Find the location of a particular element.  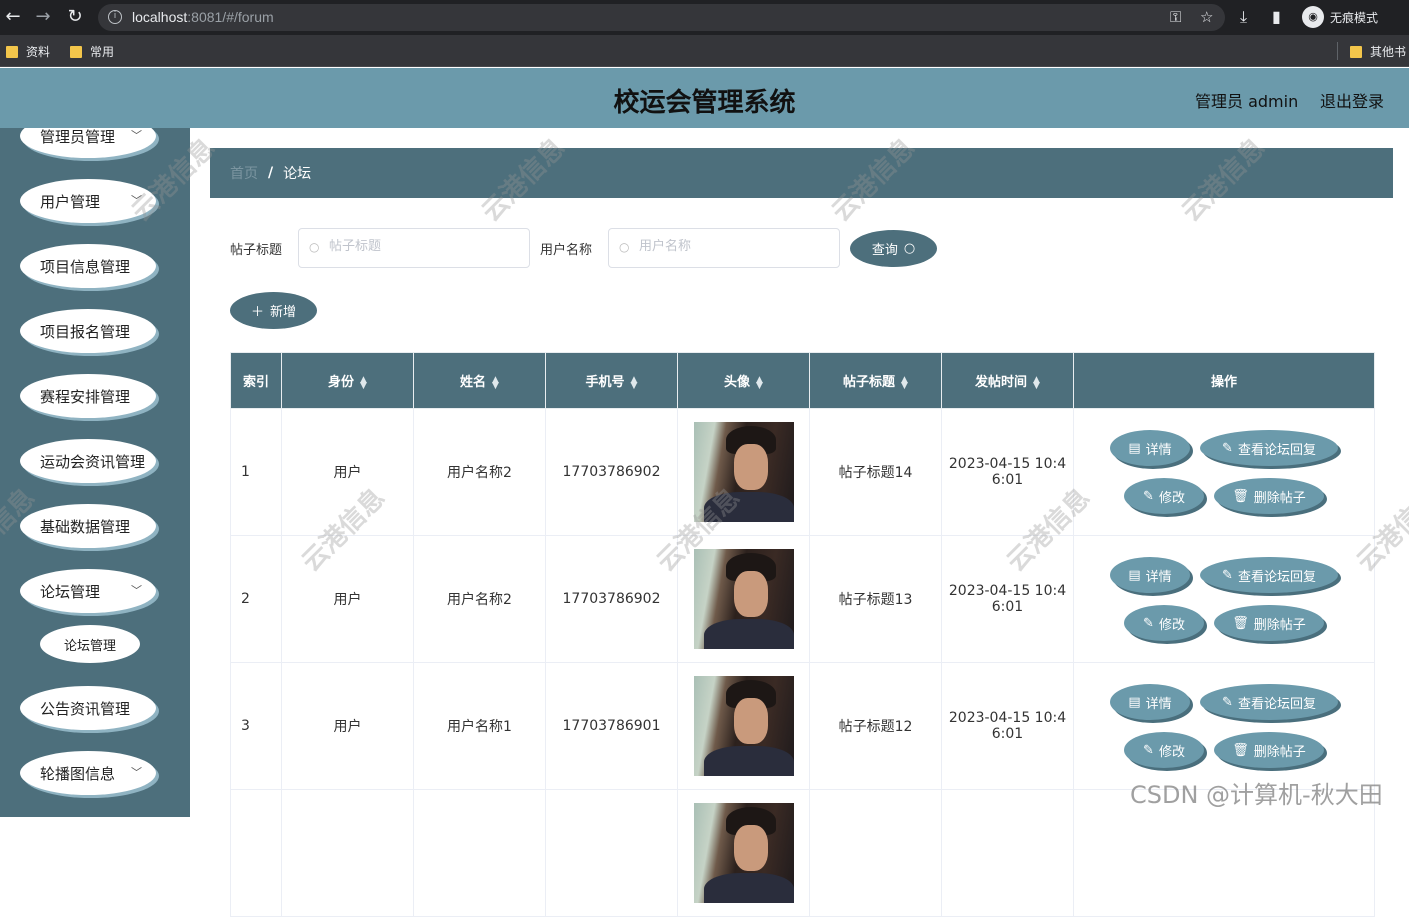

cell-index: 3 is located at coordinates (256, 726).